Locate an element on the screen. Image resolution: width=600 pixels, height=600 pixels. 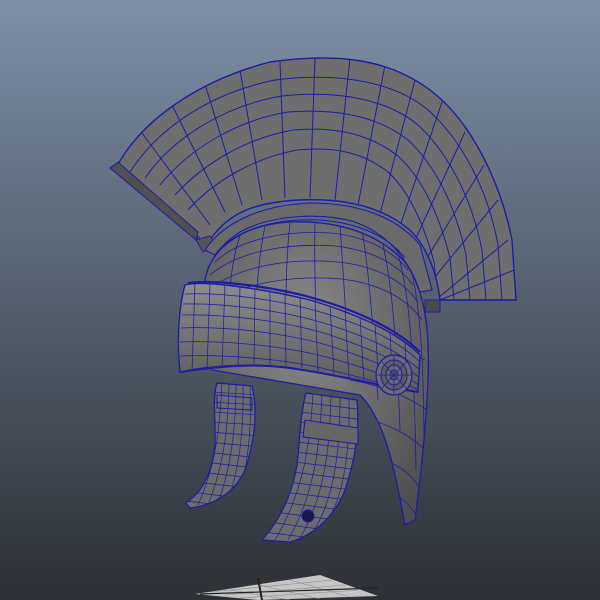
side-boss-rosette is located at coordinates (394, 375).